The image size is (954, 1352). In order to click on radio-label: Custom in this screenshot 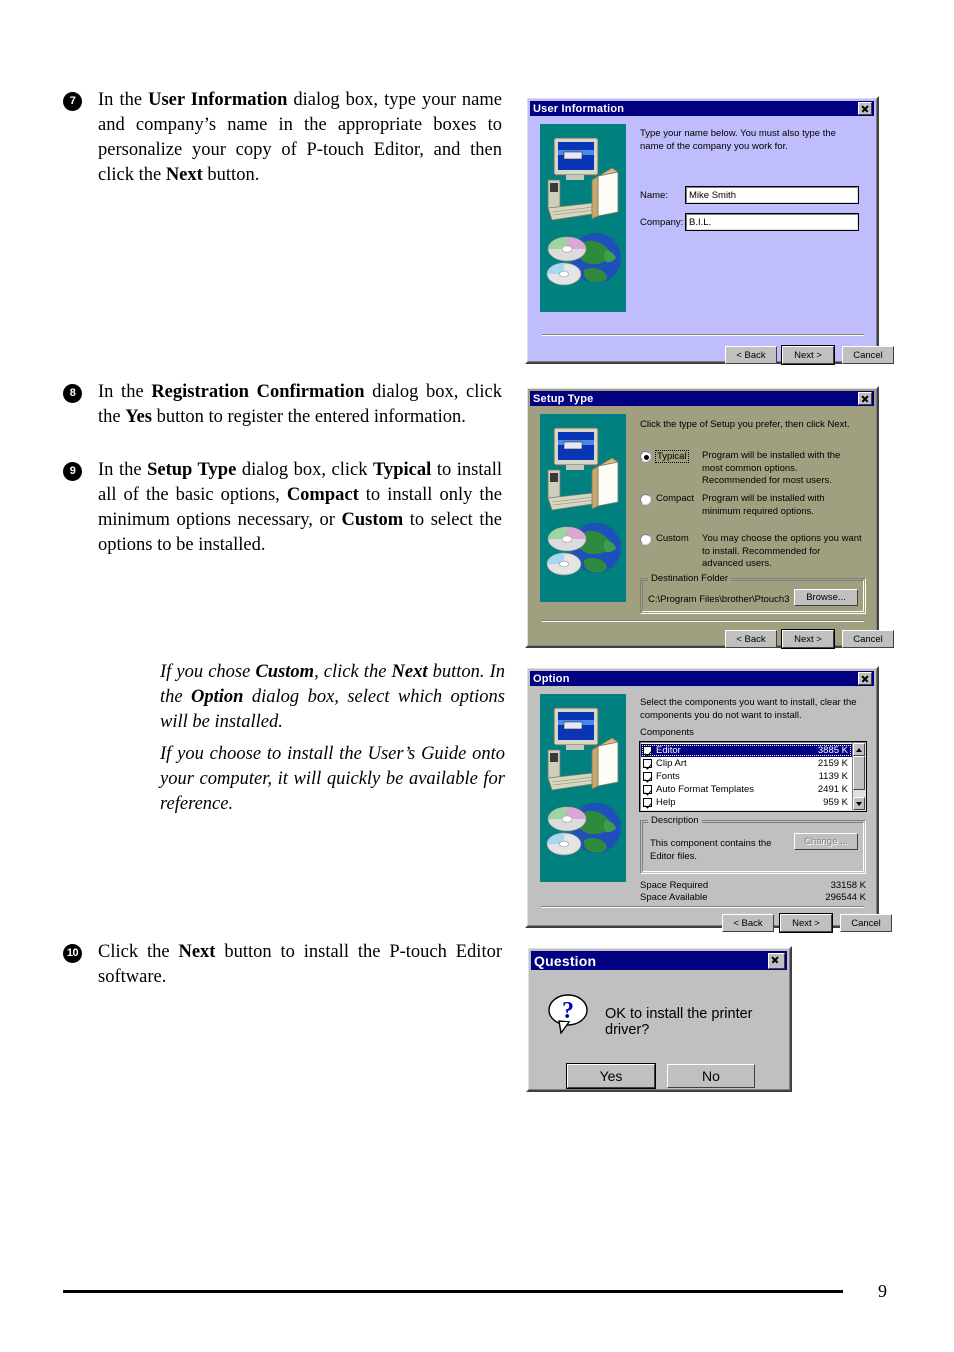, I will do `click(672, 538)`.